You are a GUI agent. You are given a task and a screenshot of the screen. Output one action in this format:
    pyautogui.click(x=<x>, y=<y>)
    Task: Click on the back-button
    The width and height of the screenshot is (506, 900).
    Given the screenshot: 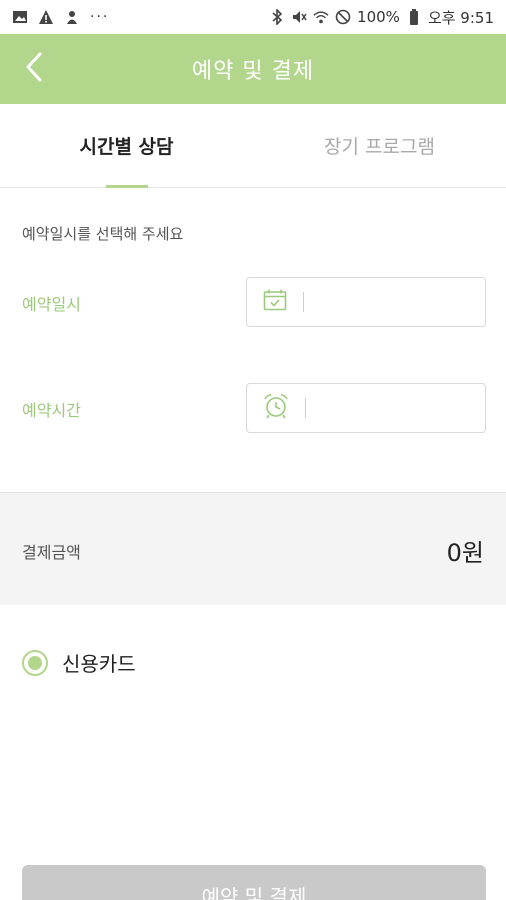 What is the action you would take?
    pyautogui.click(x=34, y=69)
    